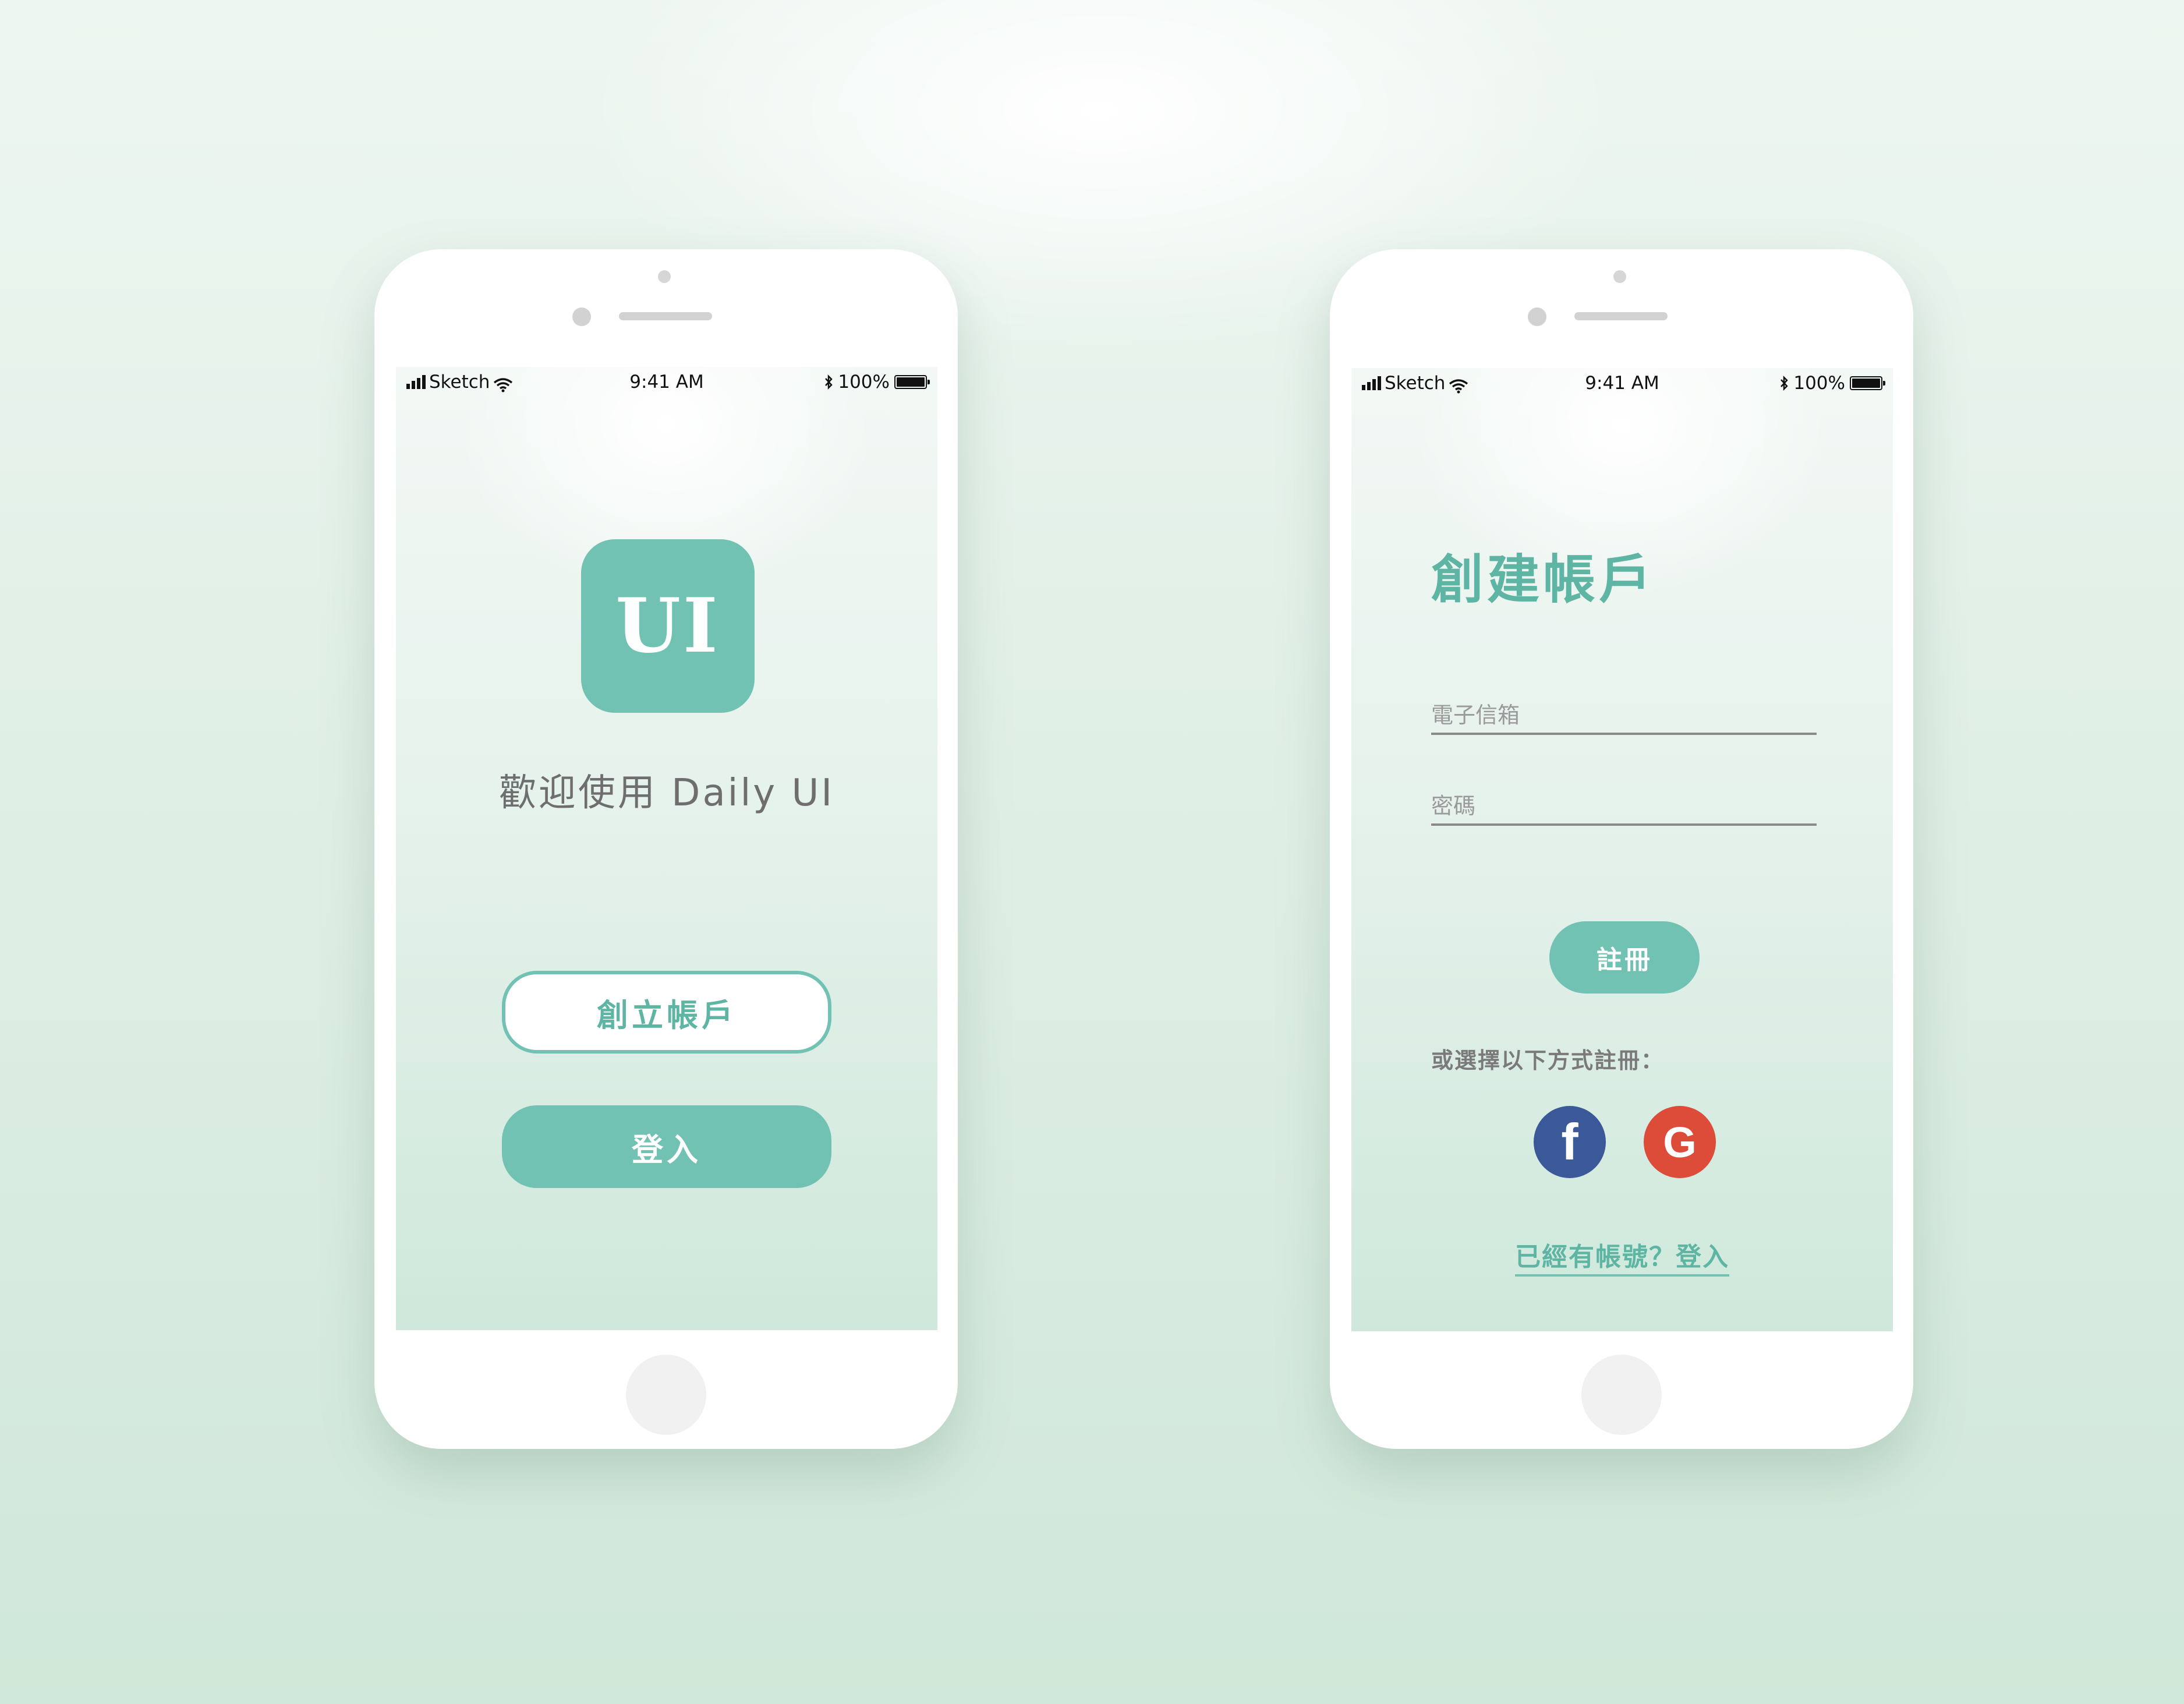  Describe the element at coordinates (666, 793) in the screenshot. I see `welcome-text: 歡迎使用 Daily UI` at that location.